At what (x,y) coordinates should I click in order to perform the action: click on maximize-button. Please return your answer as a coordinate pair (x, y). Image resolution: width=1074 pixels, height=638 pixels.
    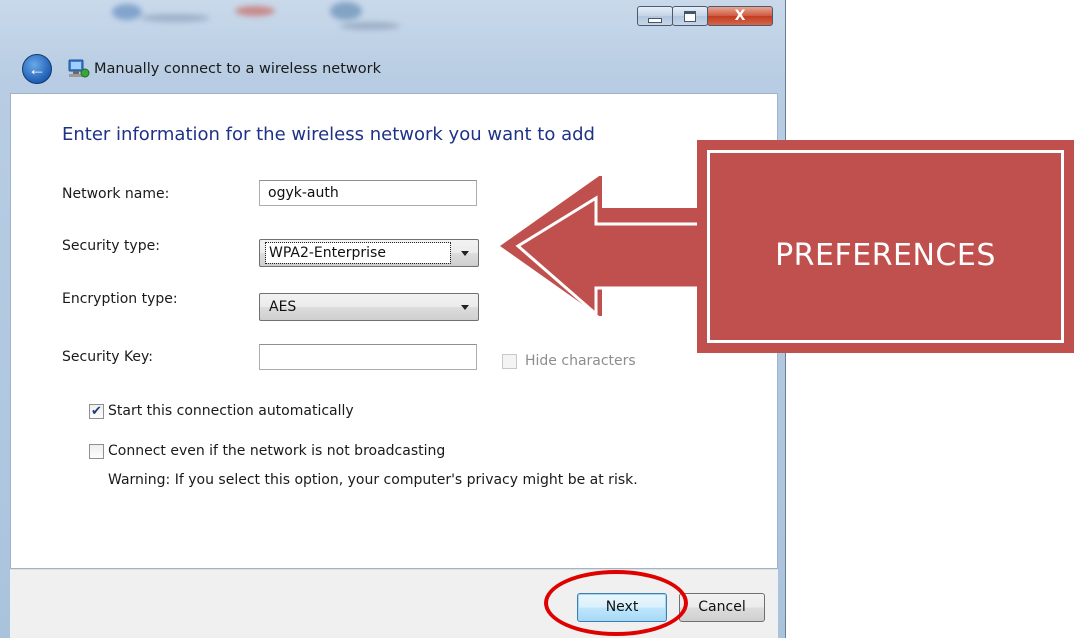
    Looking at the image, I should click on (690, 16).